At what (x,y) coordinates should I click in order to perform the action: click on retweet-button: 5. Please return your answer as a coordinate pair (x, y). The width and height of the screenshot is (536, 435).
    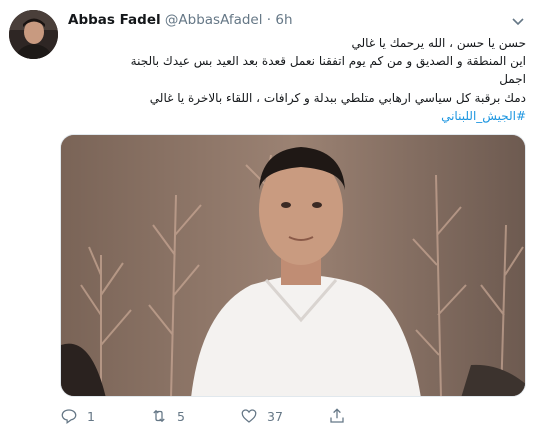
    Looking at the image, I should click on (167, 416).